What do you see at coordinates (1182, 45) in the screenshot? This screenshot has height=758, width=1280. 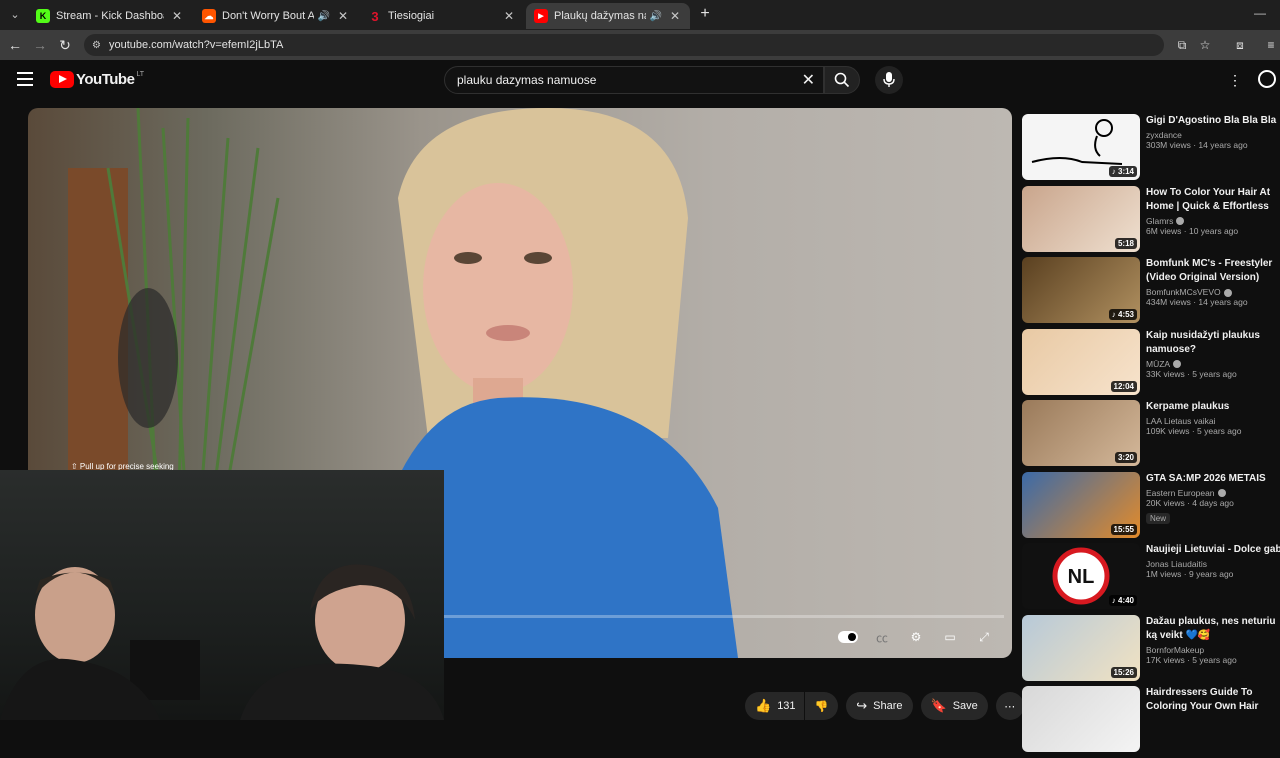 I see `cast-icon: ⧉` at bounding box center [1182, 45].